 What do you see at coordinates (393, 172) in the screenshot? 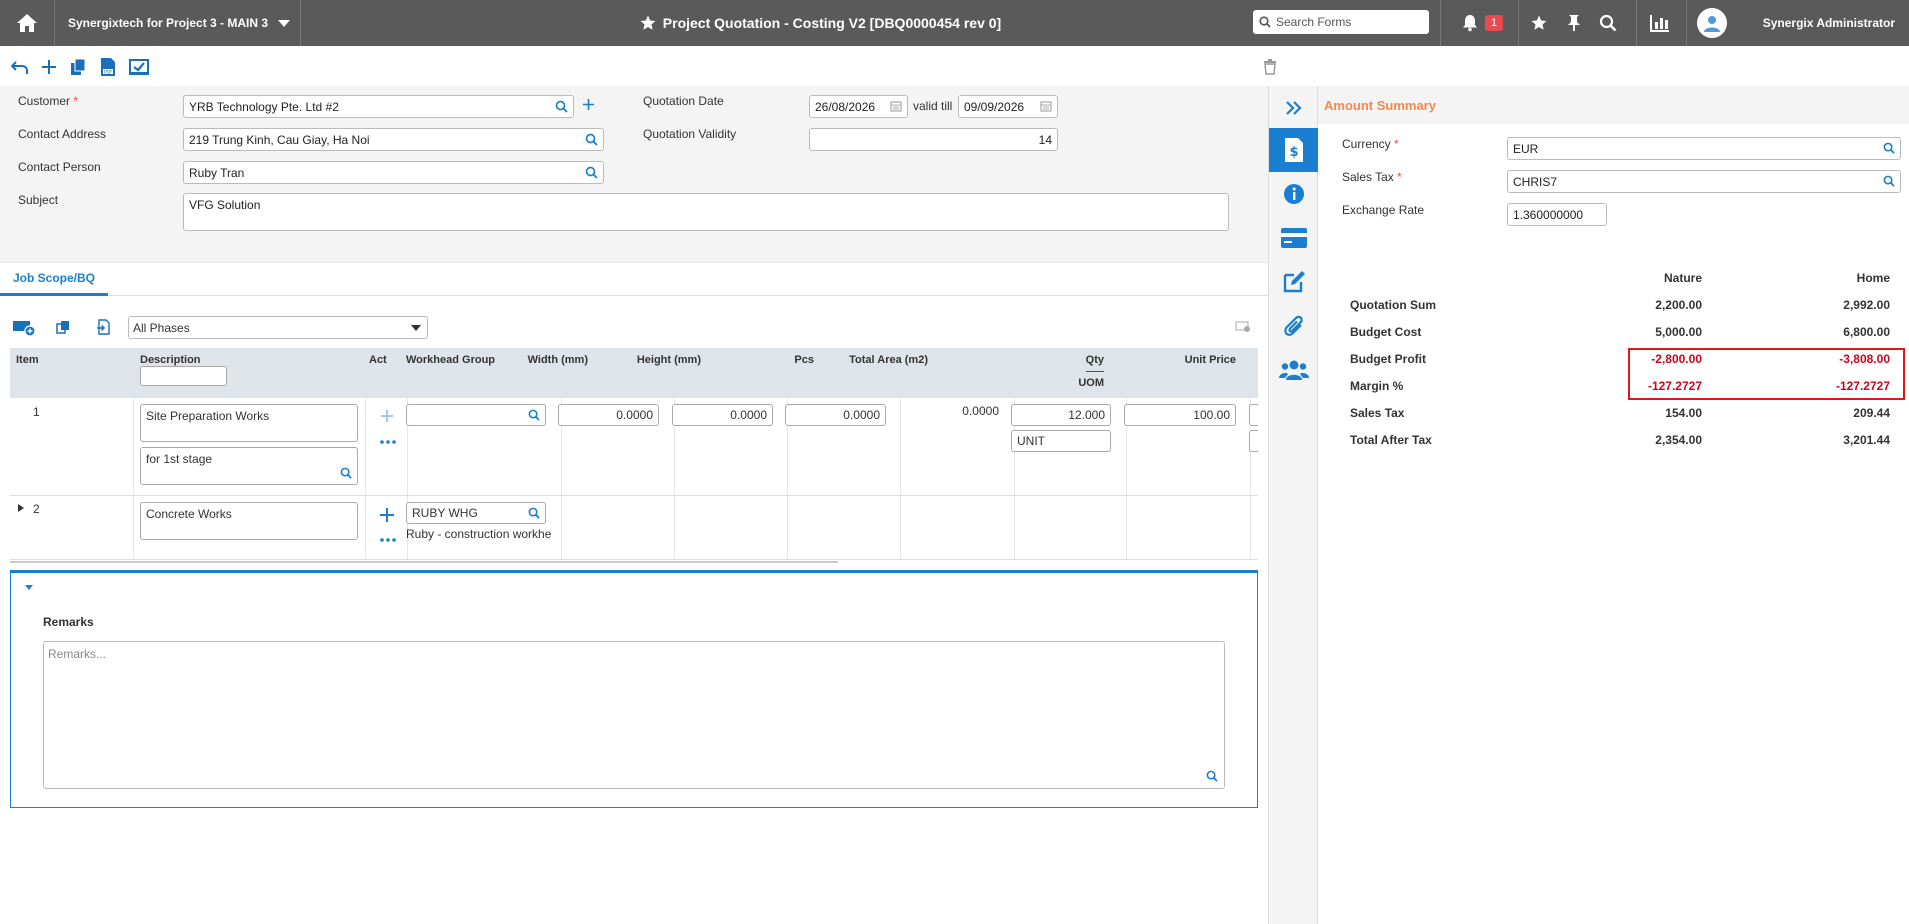
I see `contact-person-field: Ruby Tran` at bounding box center [393, 172].